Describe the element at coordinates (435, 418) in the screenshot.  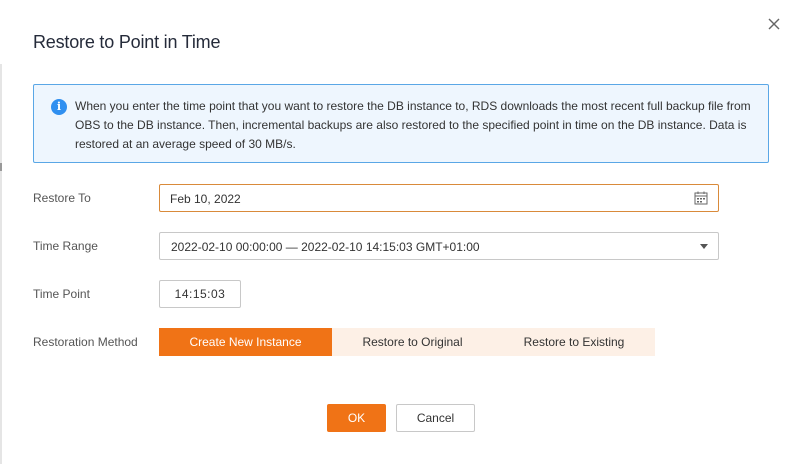
I see `cancel-button: Cancel` at that location.